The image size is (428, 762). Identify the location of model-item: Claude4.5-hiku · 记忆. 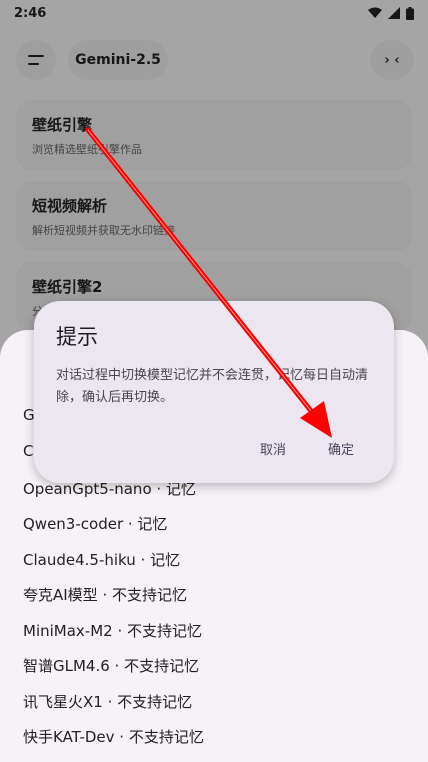
(101, 559).